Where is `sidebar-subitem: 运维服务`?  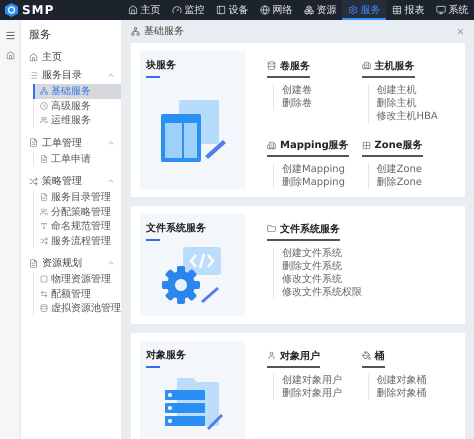
sidebar-subitem: 运维服务 is located at coordinates (77, 120).